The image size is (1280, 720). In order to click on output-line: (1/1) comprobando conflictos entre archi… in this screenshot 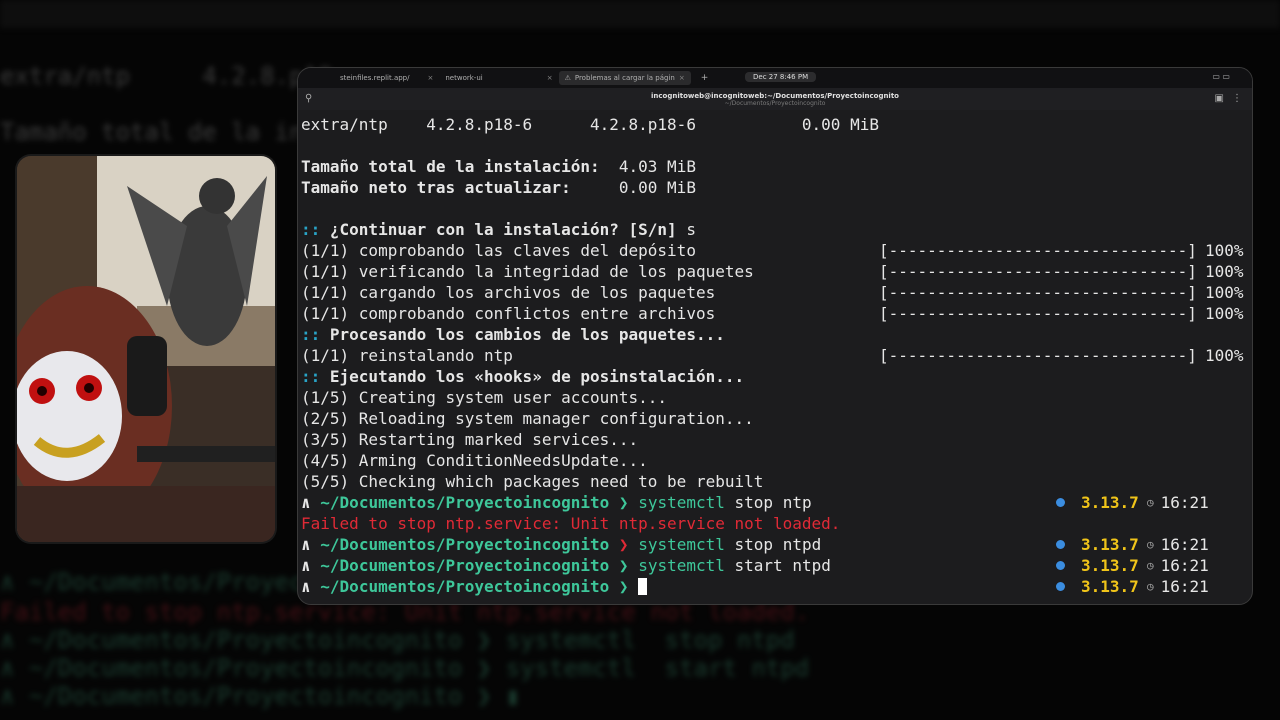, I will do `click(508, 313)`.